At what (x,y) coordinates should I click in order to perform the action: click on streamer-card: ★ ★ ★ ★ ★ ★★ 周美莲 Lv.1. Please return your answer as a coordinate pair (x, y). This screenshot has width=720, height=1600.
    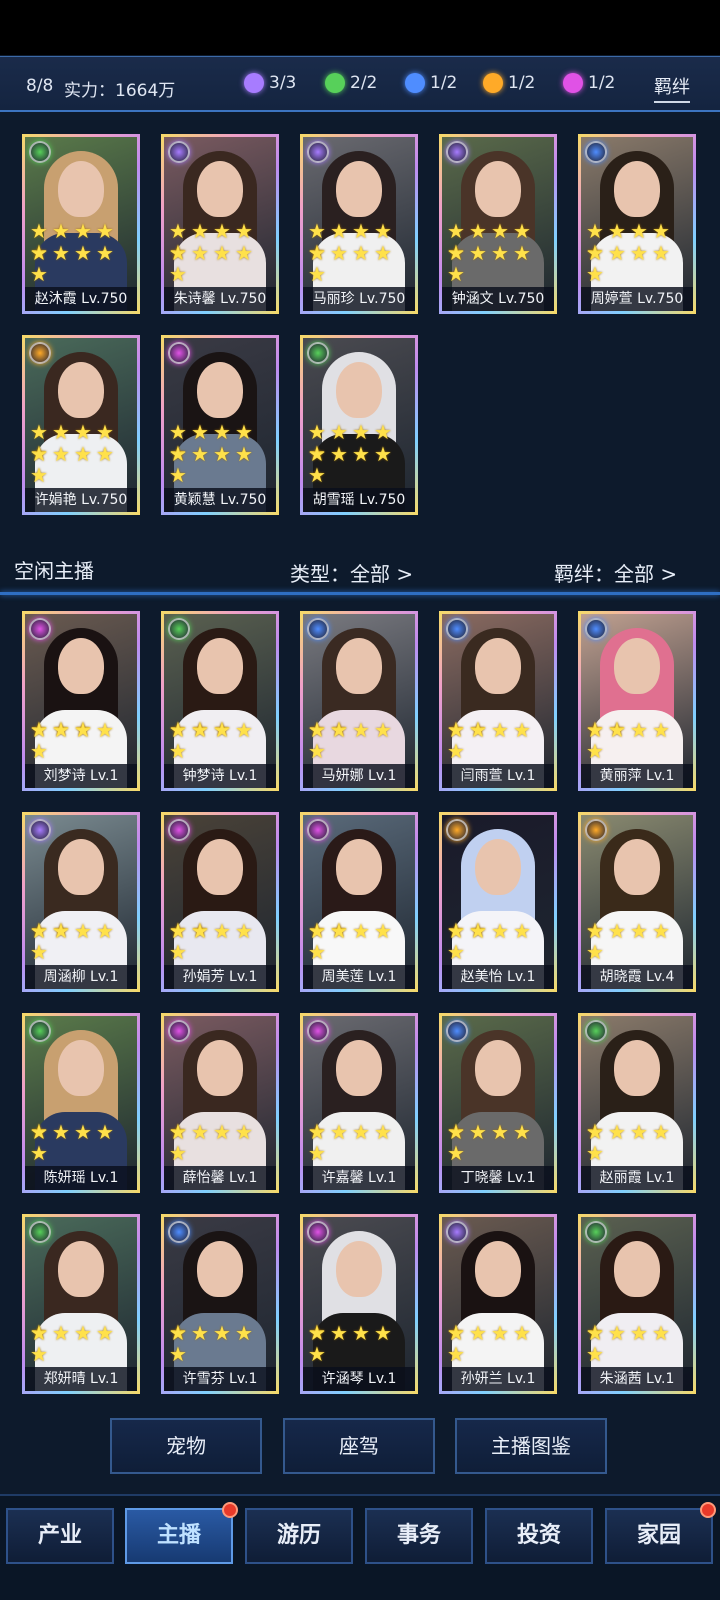
    Looking at the image, I should click on (359, 902).